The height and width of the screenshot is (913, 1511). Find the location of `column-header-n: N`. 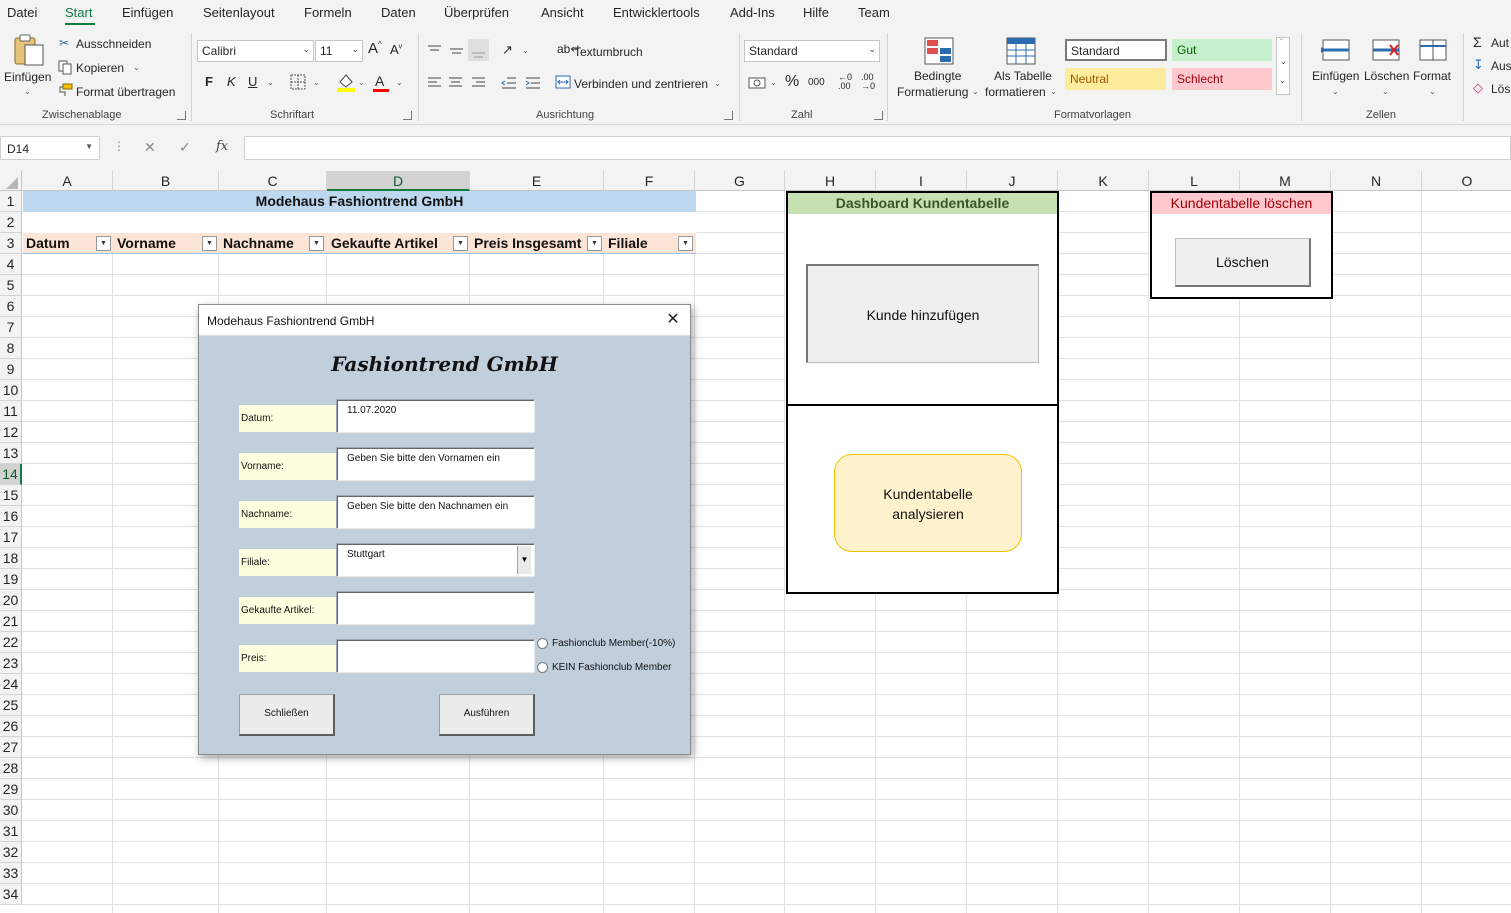

column-header-n: N is located at coordinates (1376, 181).